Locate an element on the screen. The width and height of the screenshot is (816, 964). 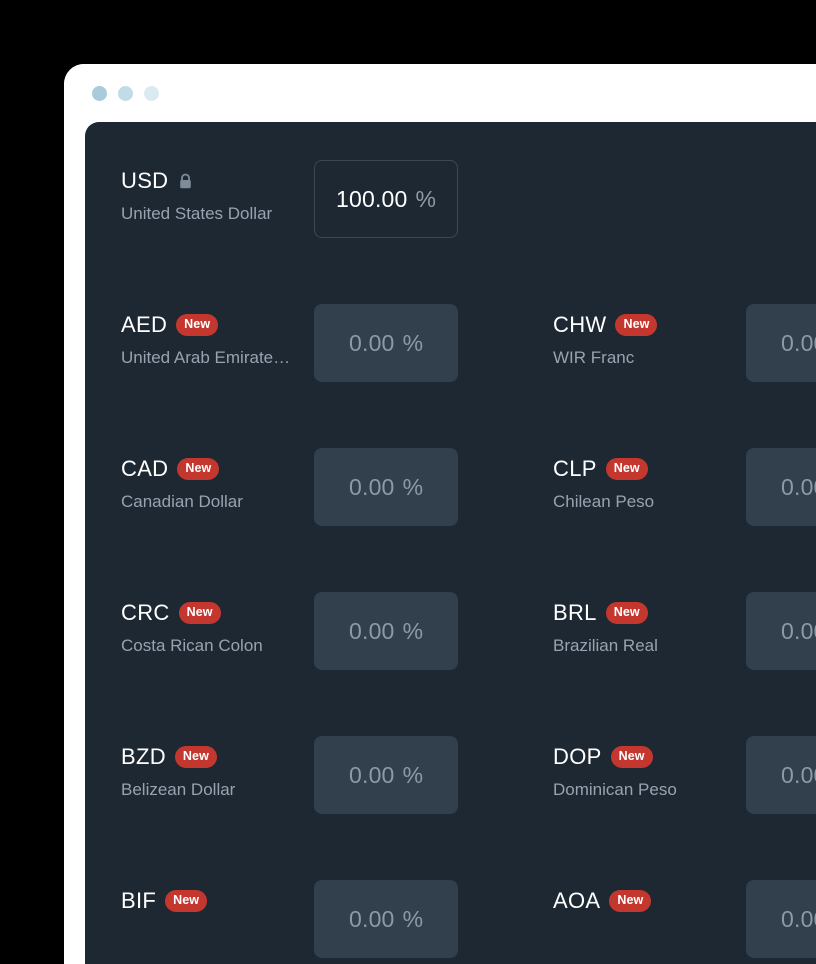
currency-label-bzd: BZD New Belizean Dollar is located at coordinates (217, 768).